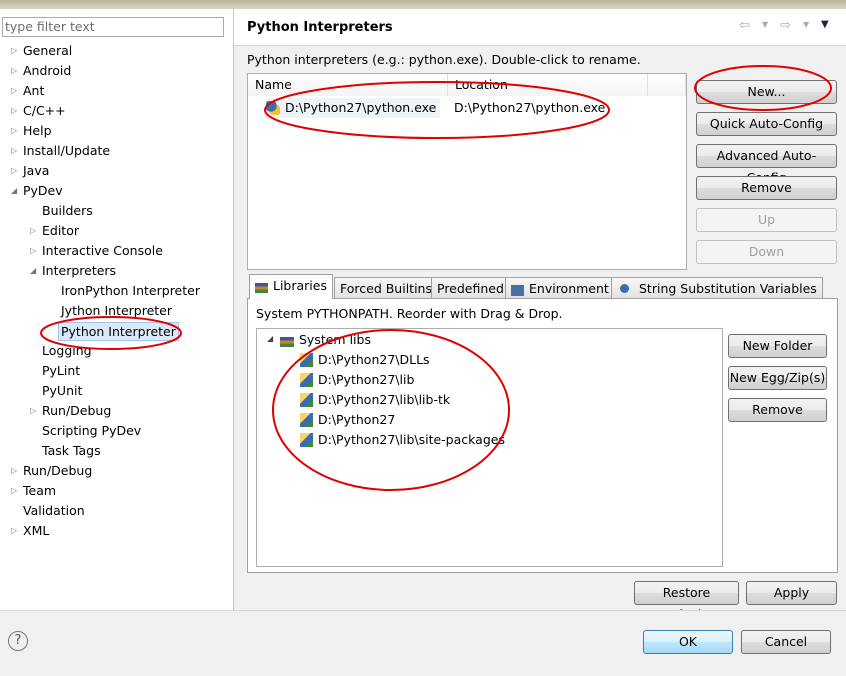  What do you see at coordinates (43, 190) in the screenshot?
I see `tree-item-label: PyDev` at bounding box center [43, 190].